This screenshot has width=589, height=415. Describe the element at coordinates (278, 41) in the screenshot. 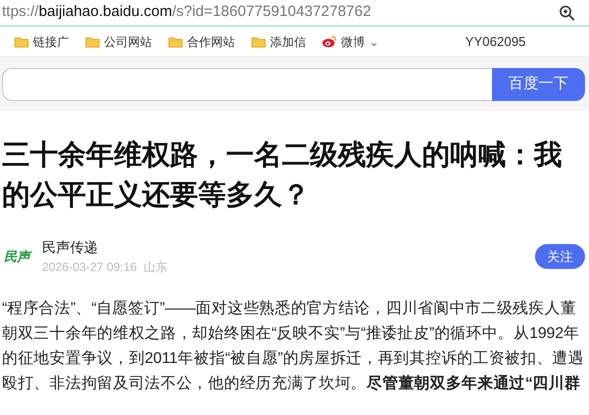

I see `bookmark-item: 添加信` at that location.